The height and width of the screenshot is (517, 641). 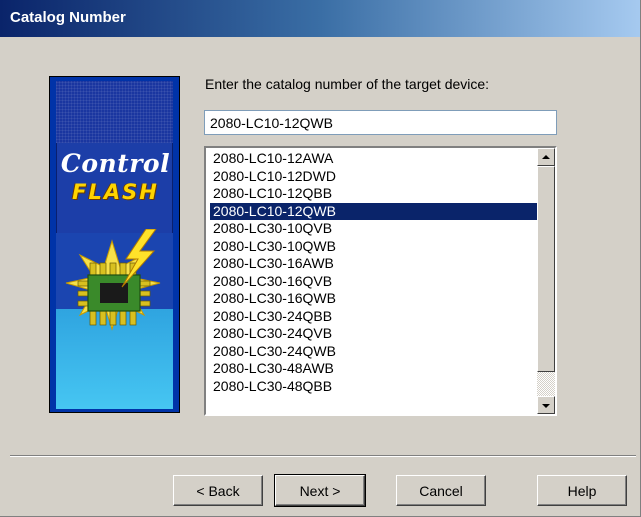 What do you see at coordinates (320, 490) in the screenshot?
I see `next-button: Next >` at bounding box center [320, 490].